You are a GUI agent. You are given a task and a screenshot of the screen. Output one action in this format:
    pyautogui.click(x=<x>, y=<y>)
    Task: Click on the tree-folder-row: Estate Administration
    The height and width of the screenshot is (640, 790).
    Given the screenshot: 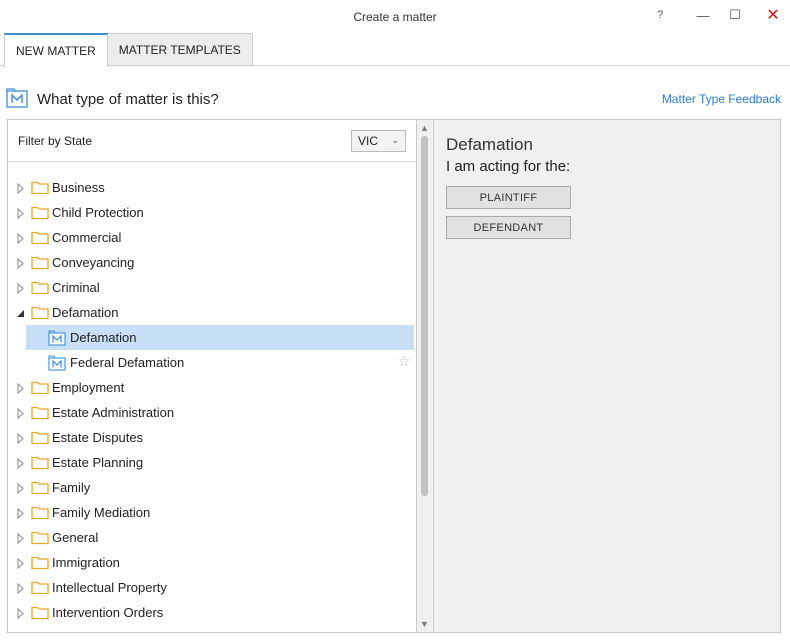 What is the action you would take?
    pyautogui.click(x=212, y=412)
    